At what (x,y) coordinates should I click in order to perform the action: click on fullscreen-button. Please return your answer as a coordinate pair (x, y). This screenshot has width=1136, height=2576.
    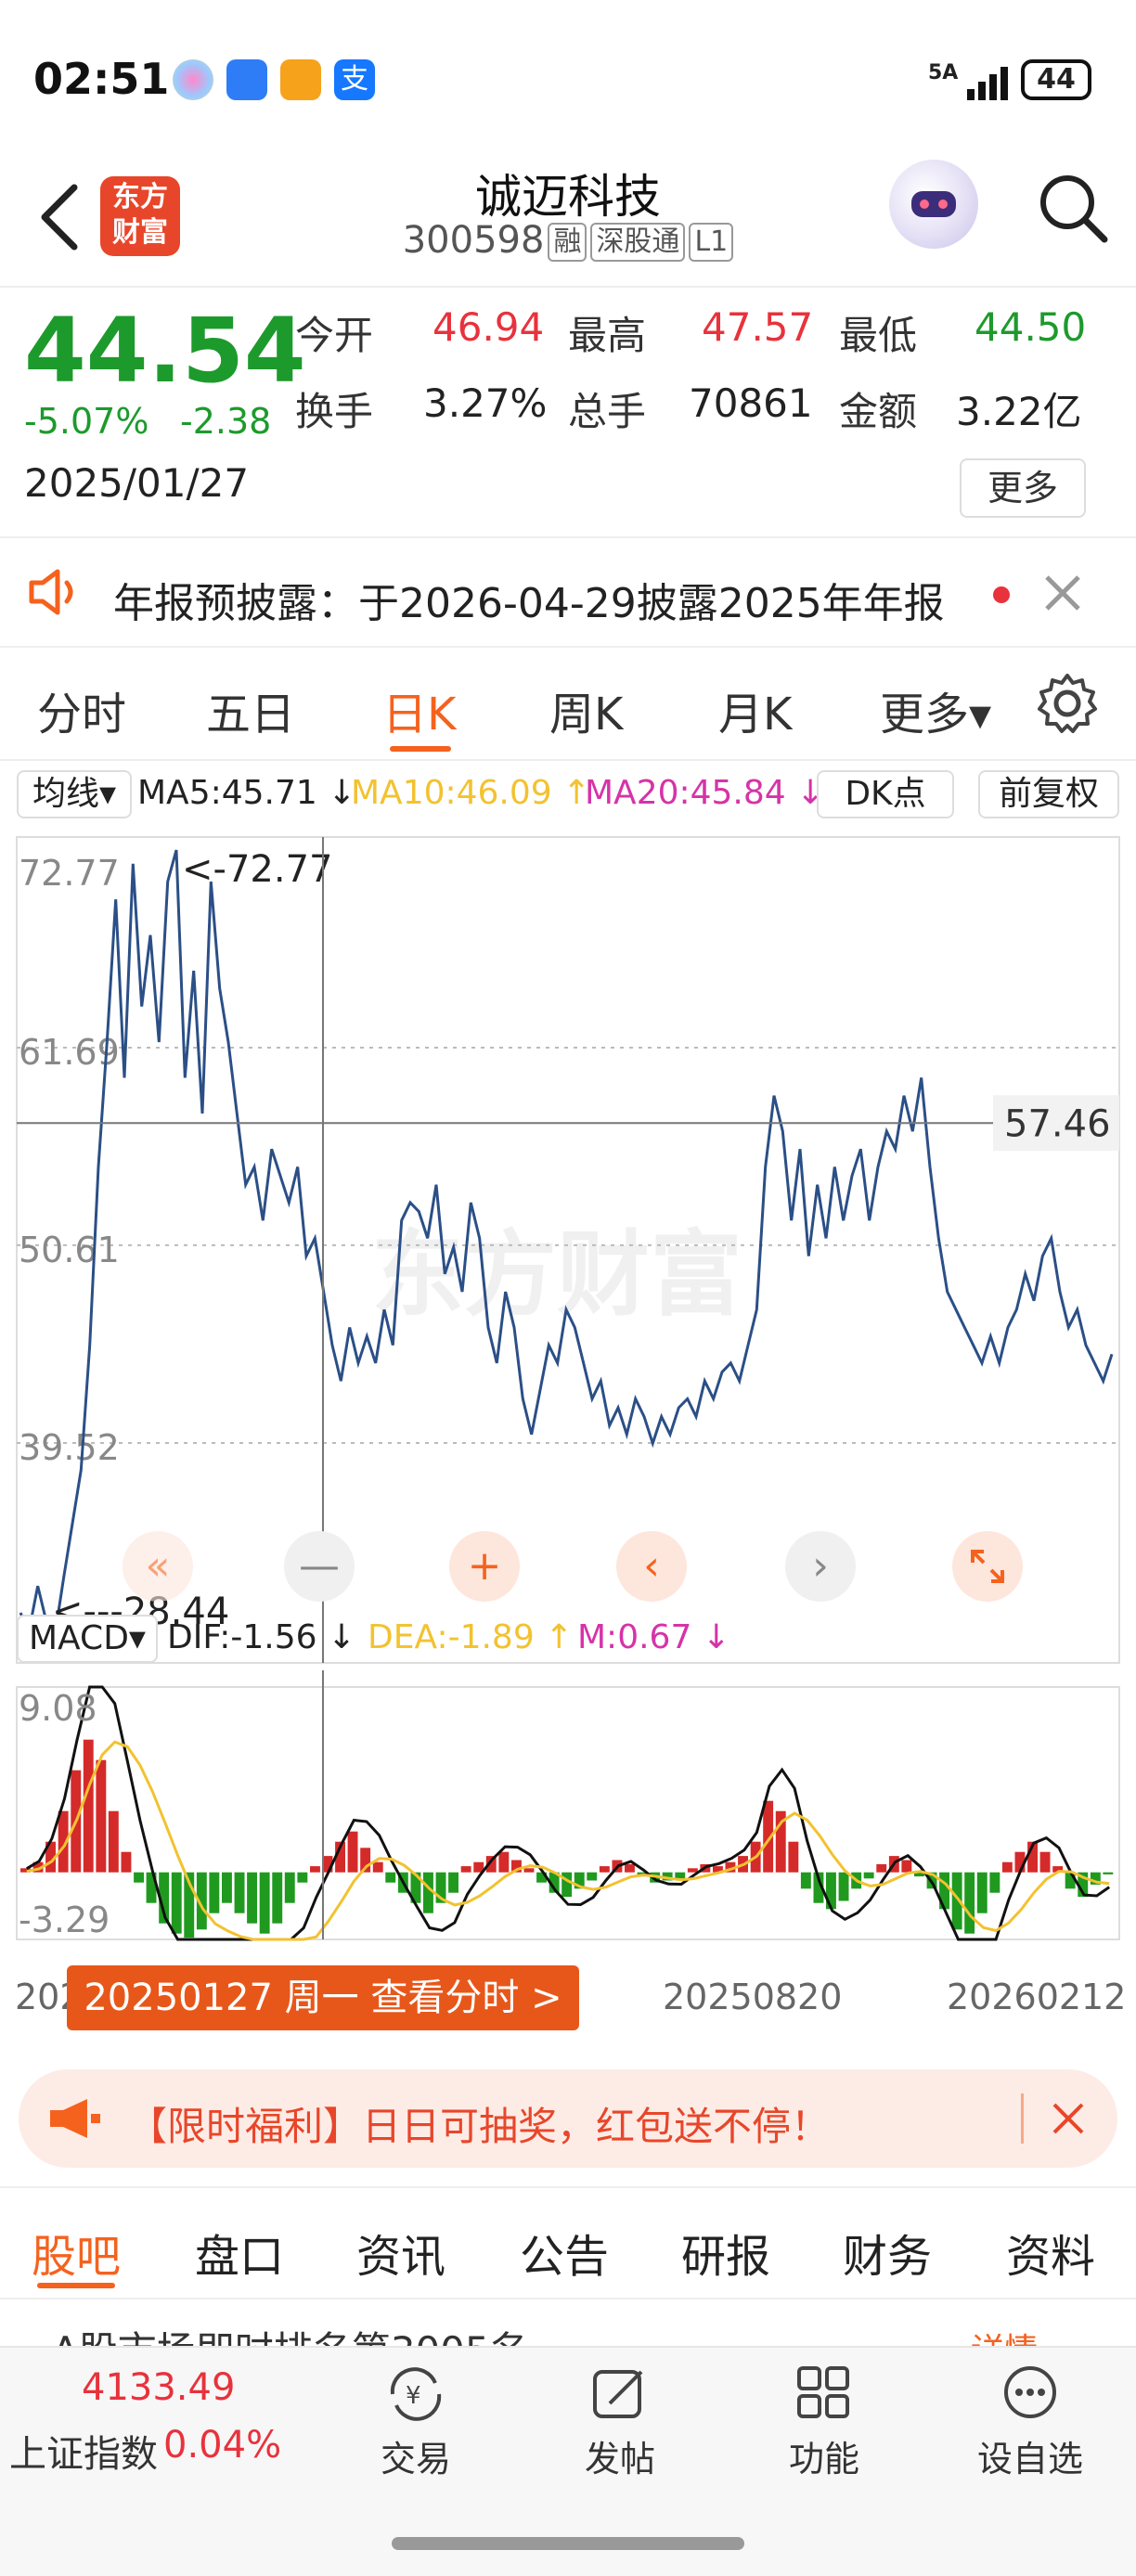
    Looking at the image, I should click on (987, 1566).